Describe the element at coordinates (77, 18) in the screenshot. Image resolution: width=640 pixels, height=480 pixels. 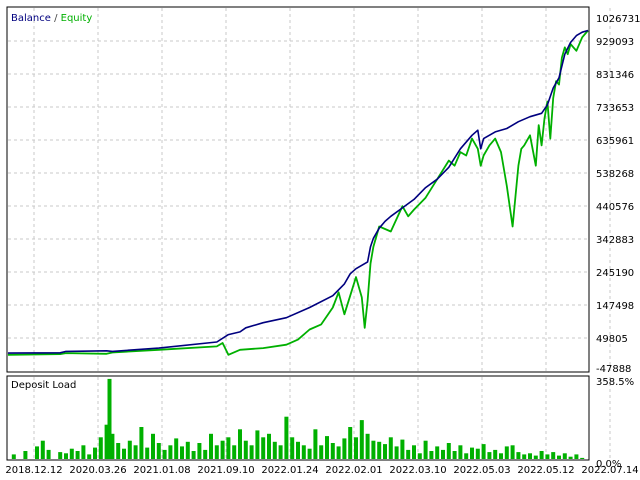
I see `legend-equity-label: Equity` at that location.